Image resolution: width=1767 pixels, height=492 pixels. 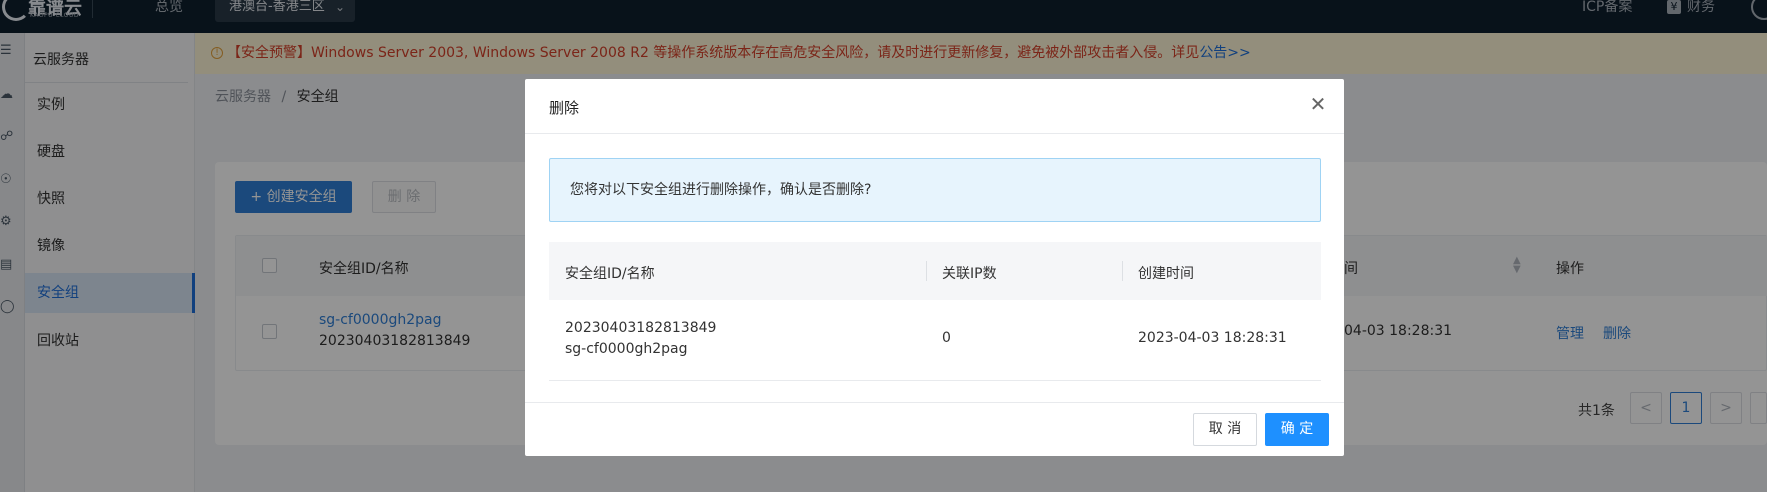 I want to click on security-group-id: 20230403182813849, so click(x=641, y=328).